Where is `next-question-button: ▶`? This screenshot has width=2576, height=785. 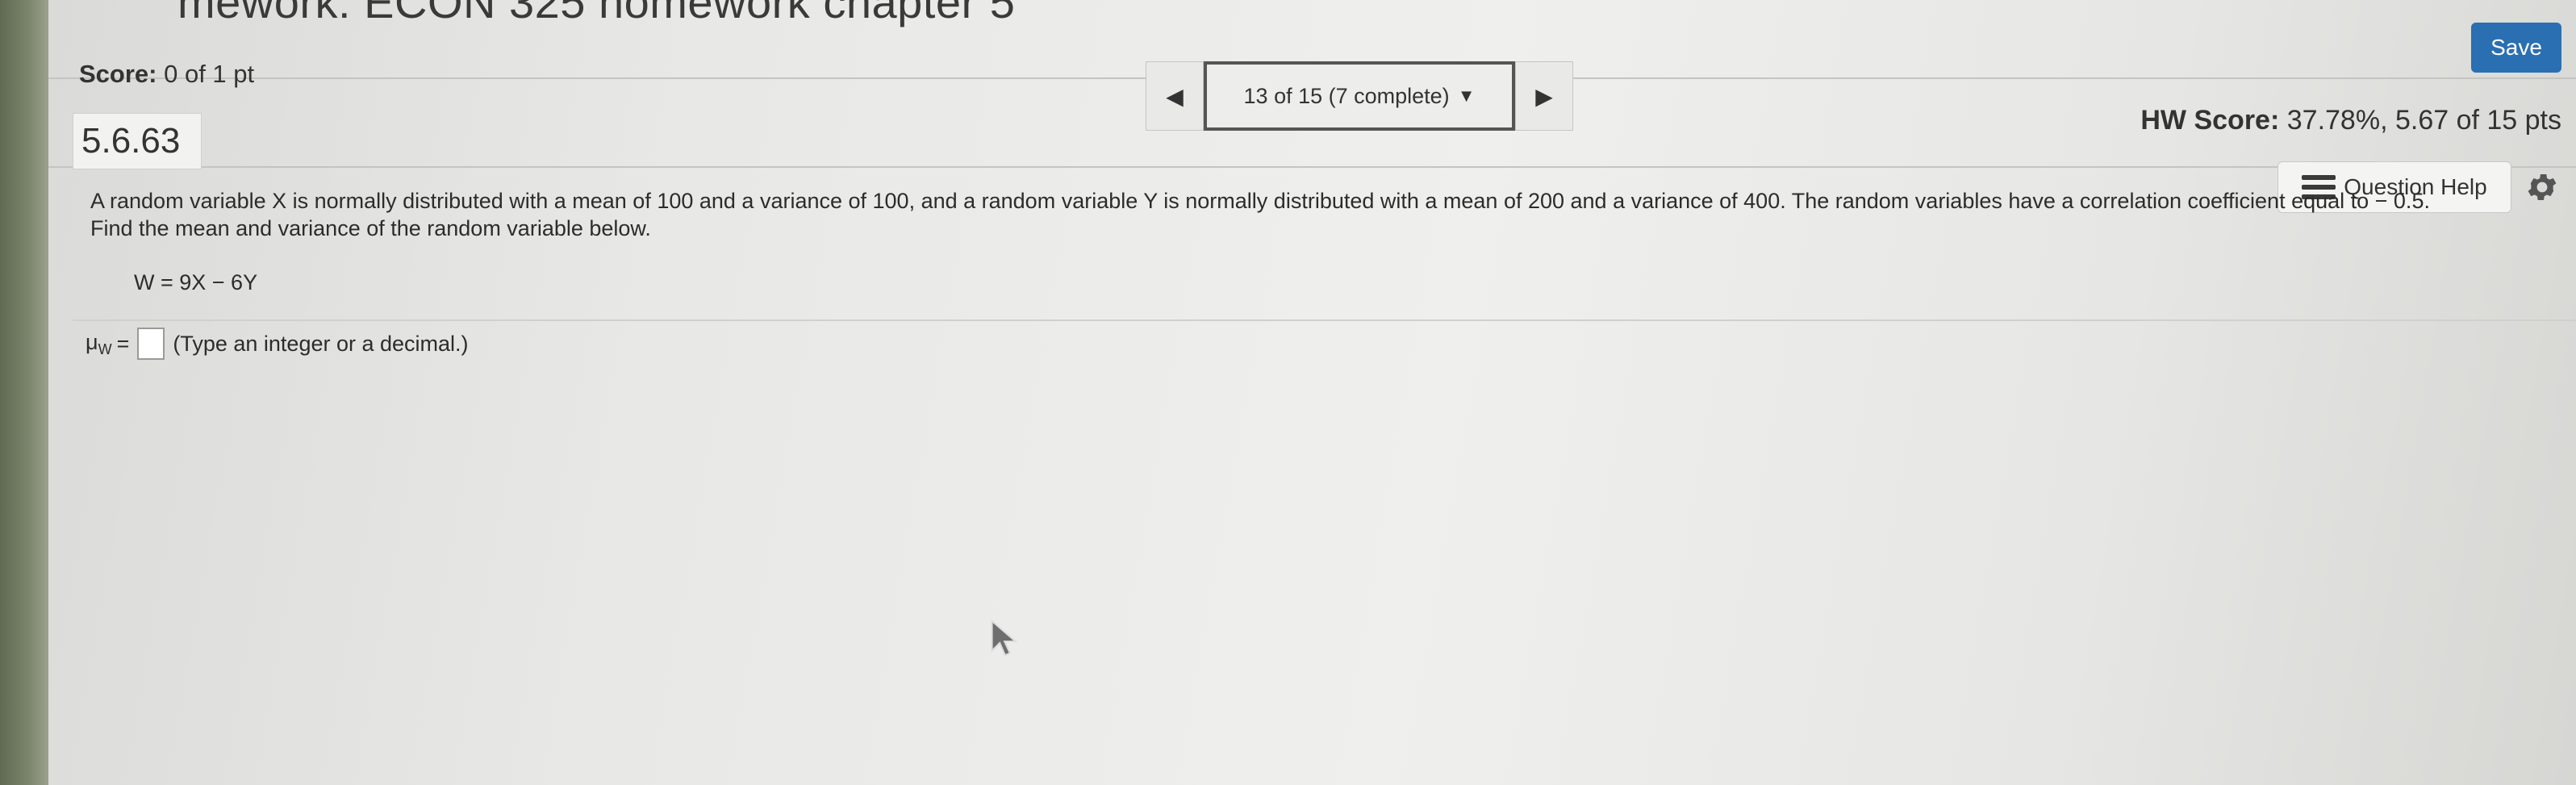 next-question-button: ▶ is located at coordinates (1544, 96).